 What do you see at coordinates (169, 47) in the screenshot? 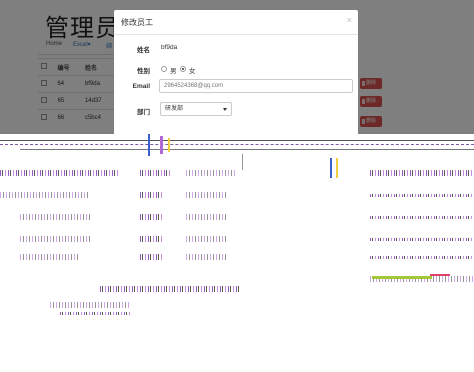
I see `name-value: bf9da` at bounding box center [169, 47].